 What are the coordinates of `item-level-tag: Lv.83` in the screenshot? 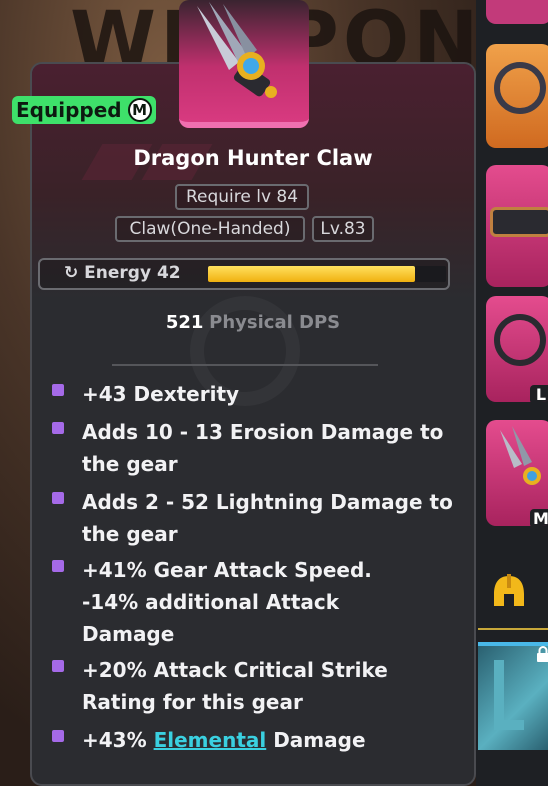 It's located at (343, 229).